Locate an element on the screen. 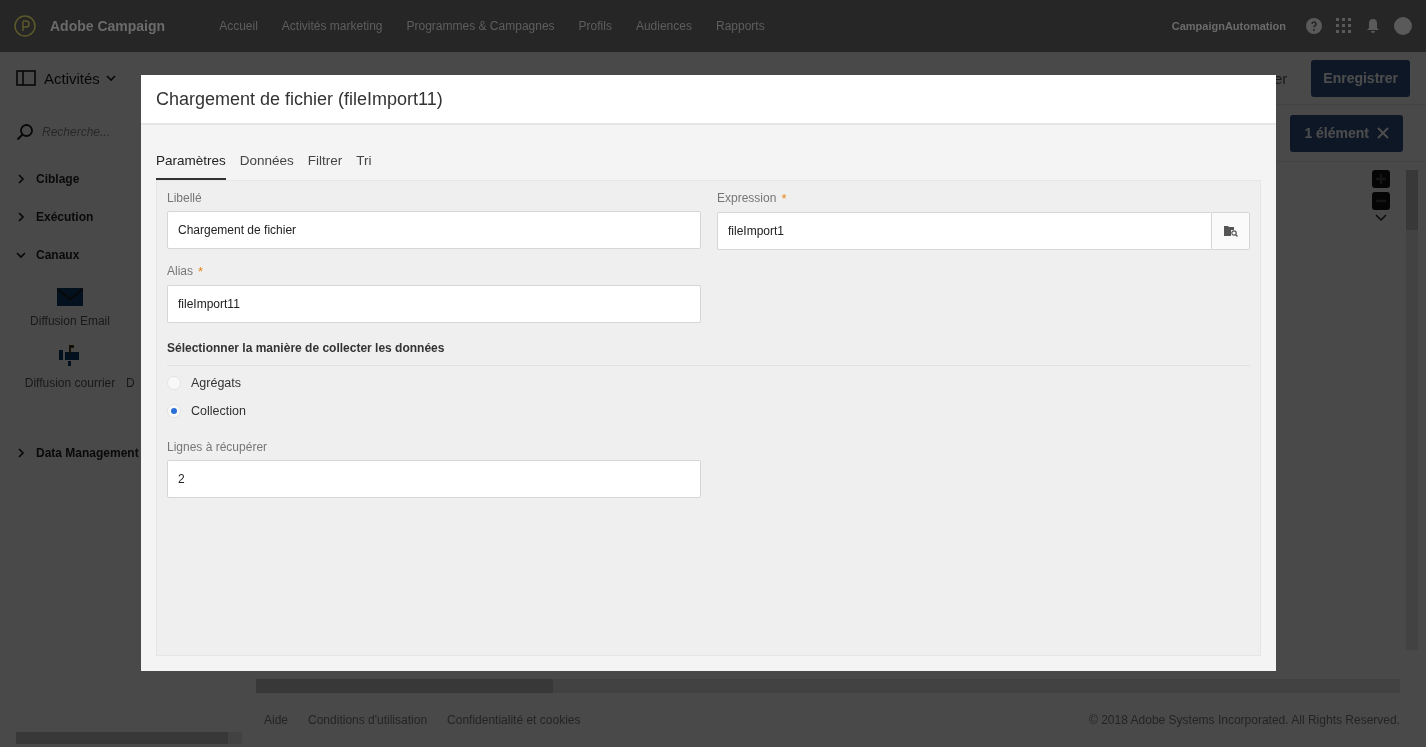 The height and width of the screenshot is (747, 1426). input-field: Chargement de fichier is located at coordinates (434, 230).